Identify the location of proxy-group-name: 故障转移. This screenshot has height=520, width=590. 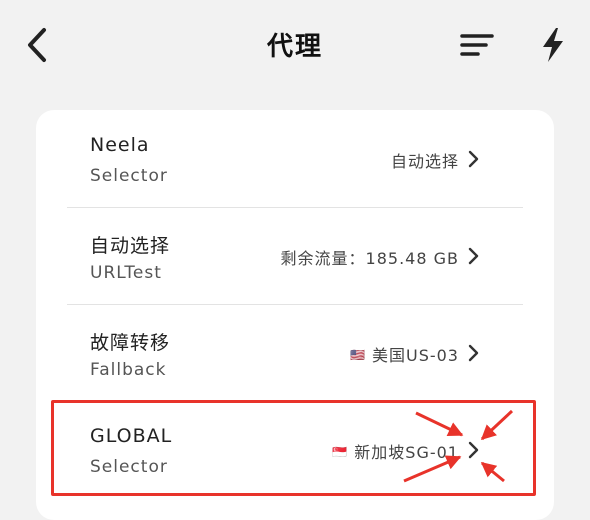
(130, 343).